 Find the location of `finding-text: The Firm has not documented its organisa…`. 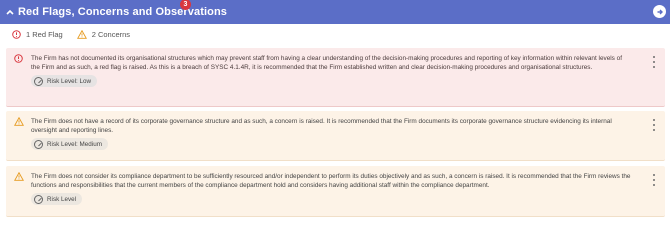

finding-text: The Firm has not documented its organisa… is located at coordinates (326, 63).